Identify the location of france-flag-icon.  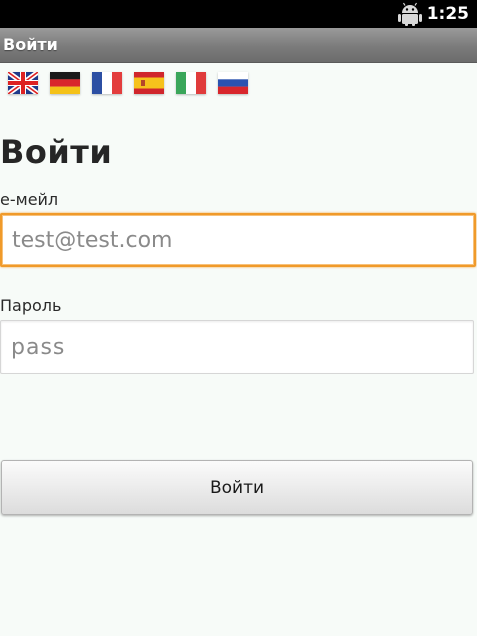
(107, 83).